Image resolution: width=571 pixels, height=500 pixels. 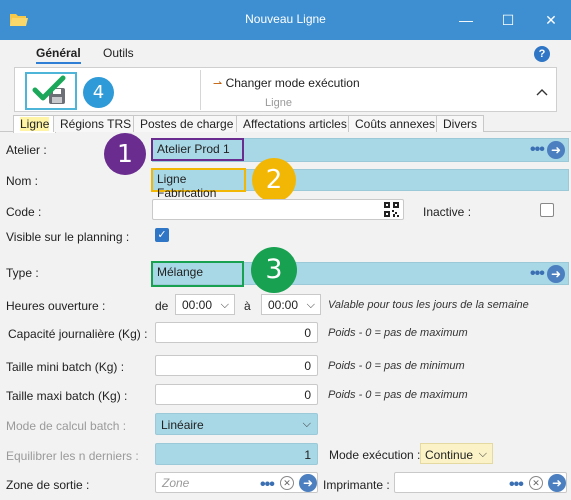 What do you see at coordinates (236, 365) in the screenshot?
I see `mini-input: 0` at bounding box center [236, 365].